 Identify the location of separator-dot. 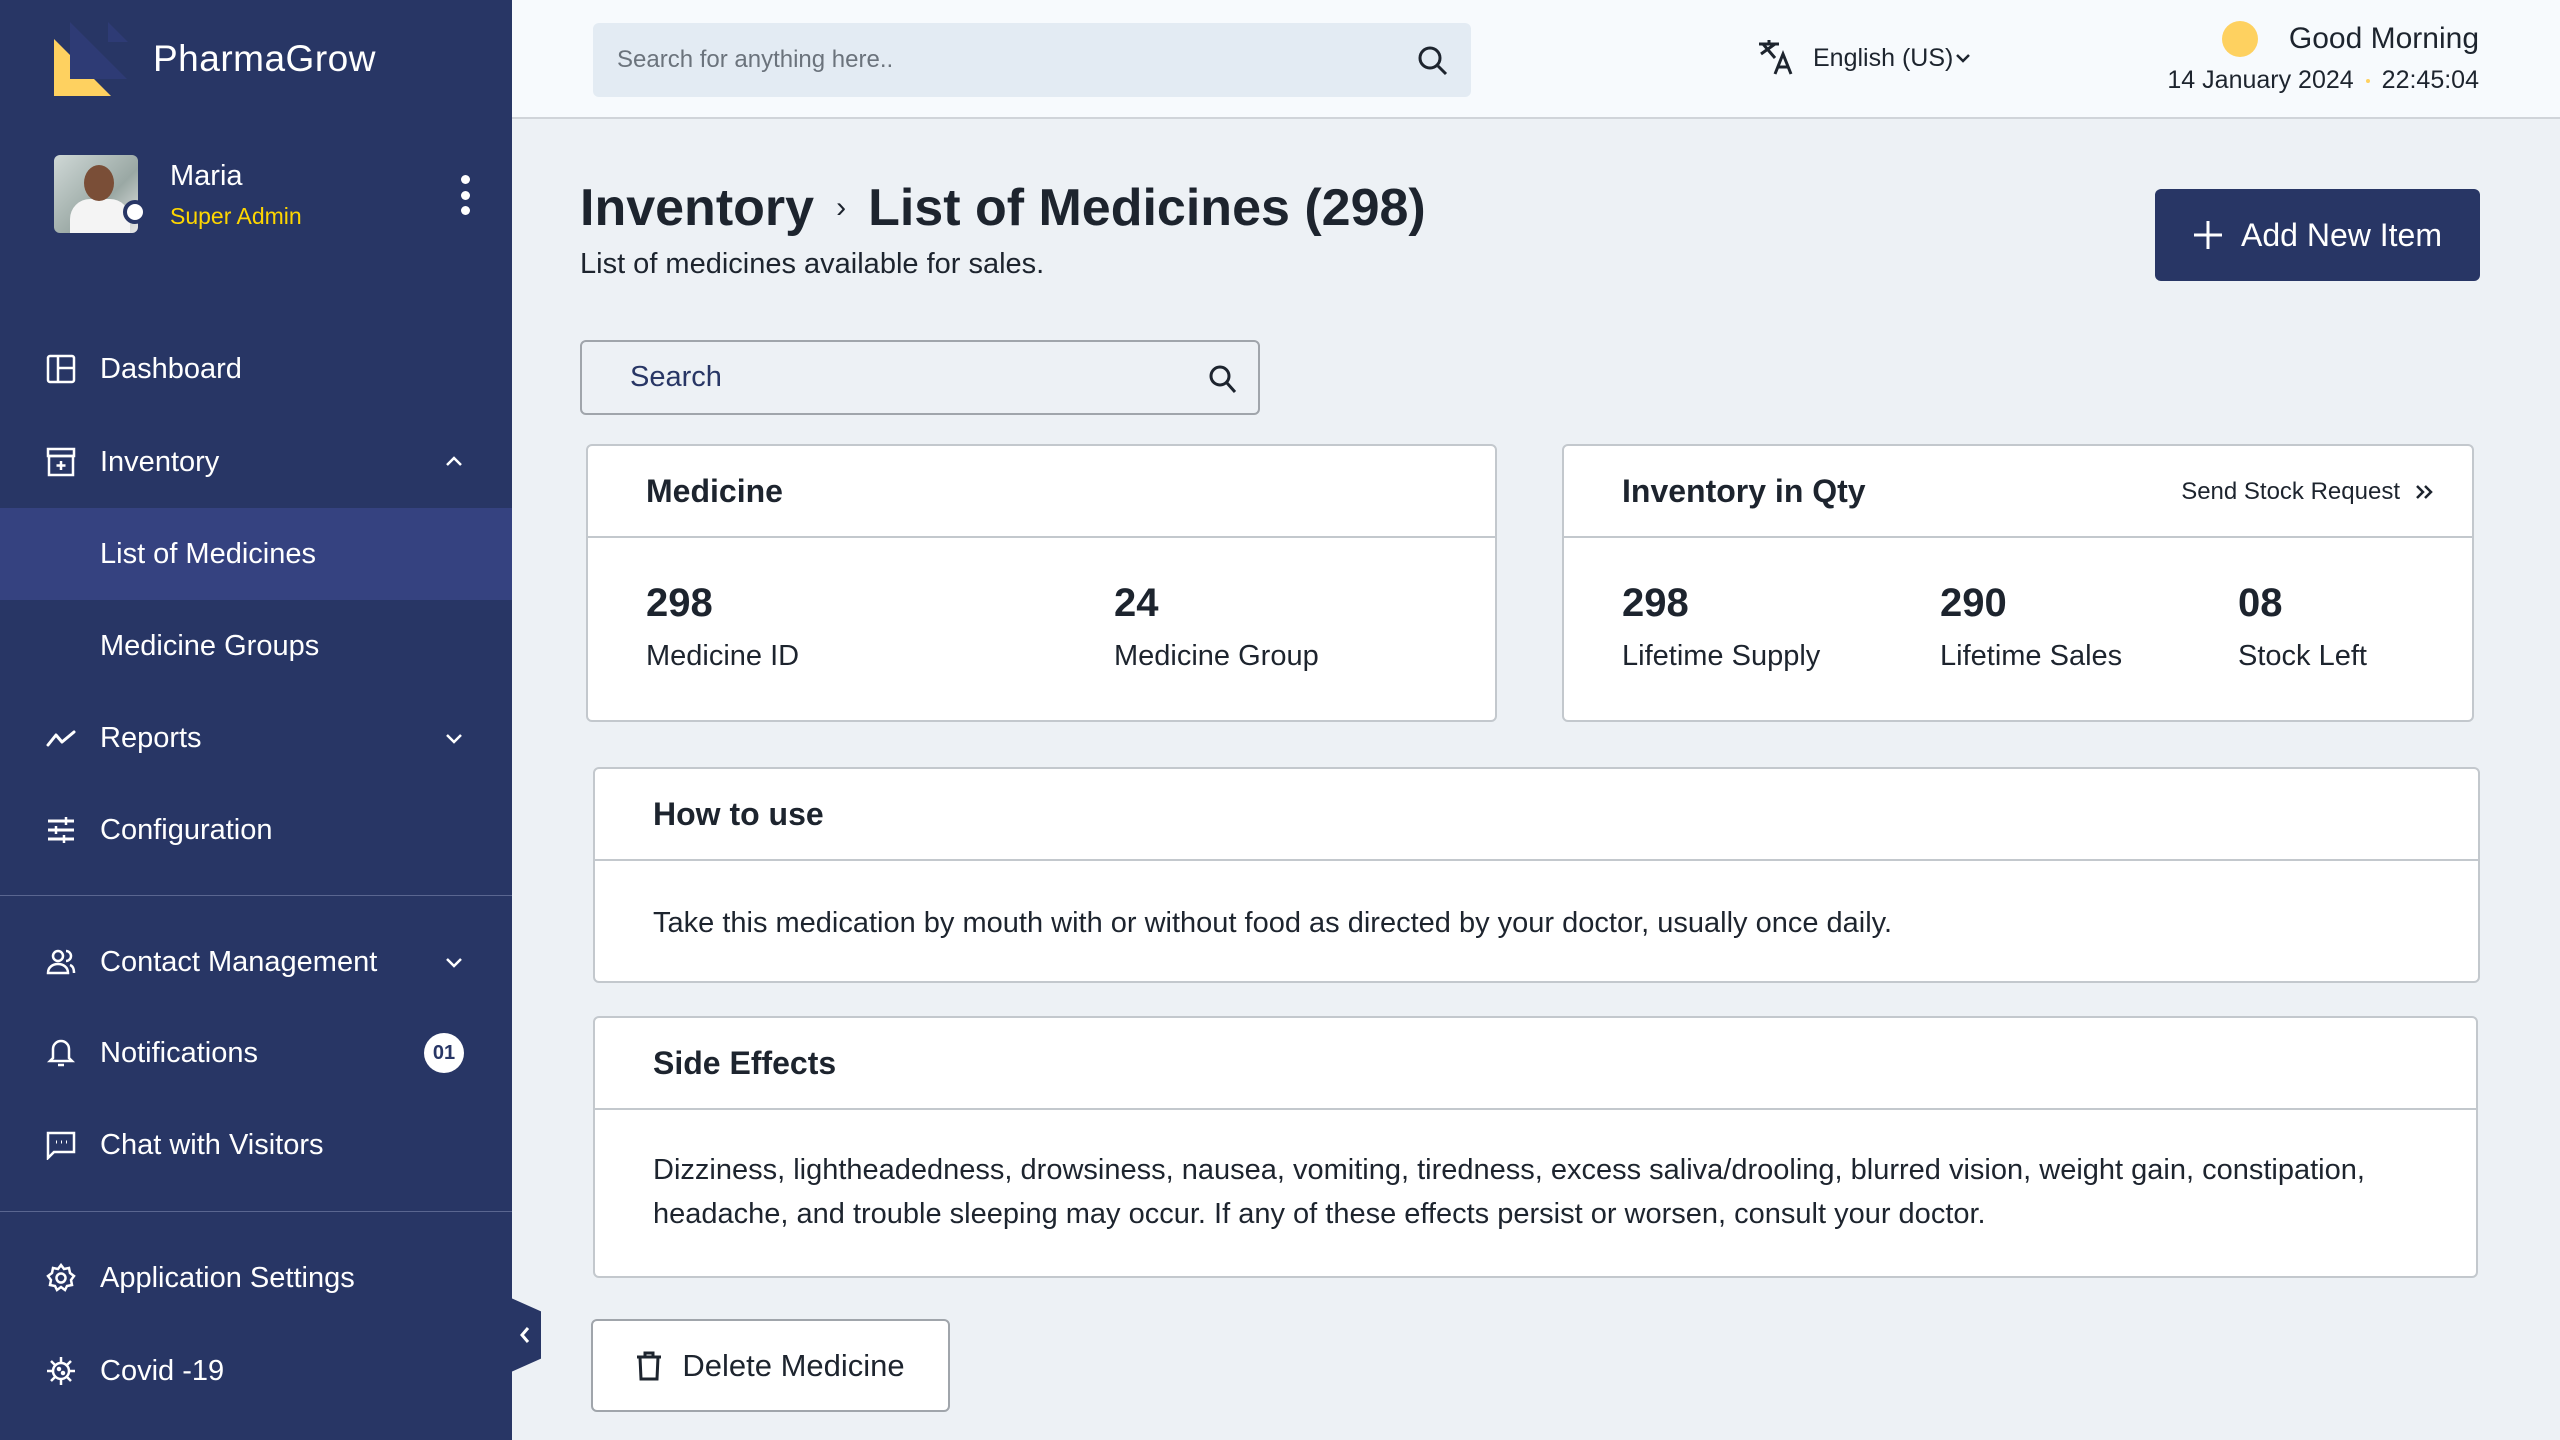
(2367, 80).